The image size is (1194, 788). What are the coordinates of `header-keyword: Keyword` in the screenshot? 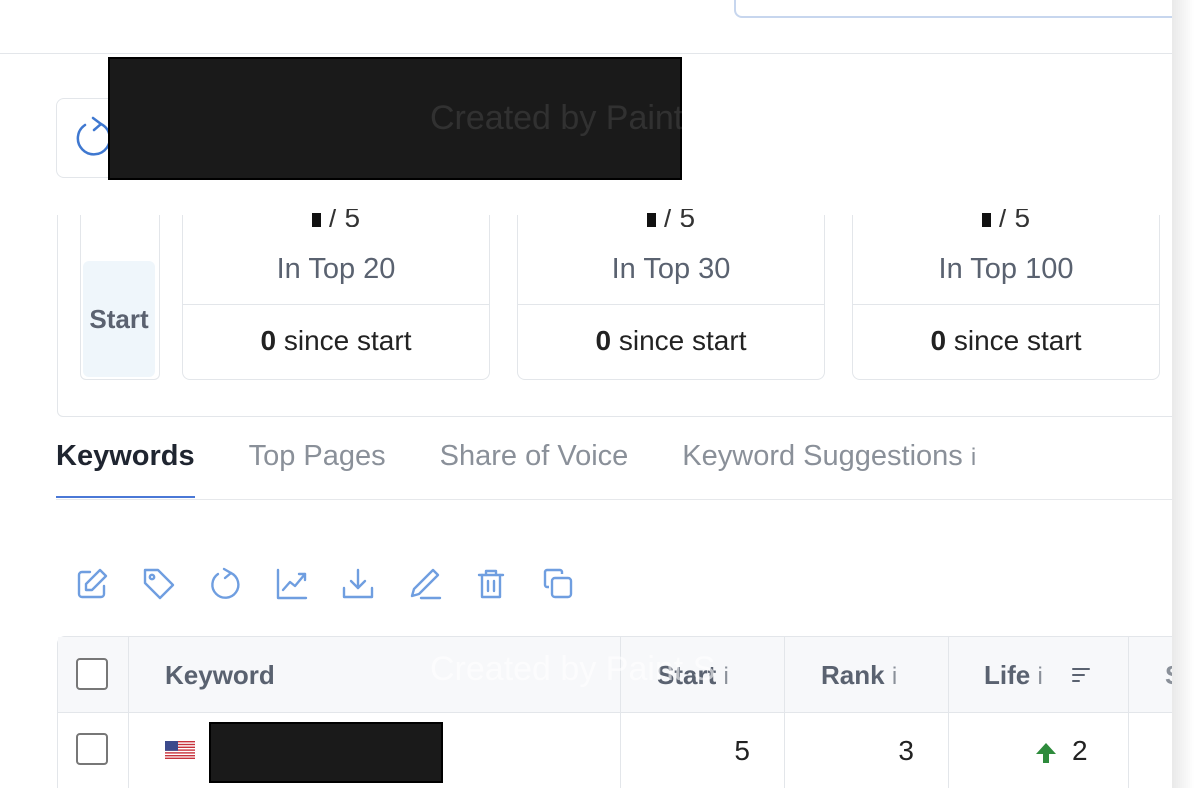 It's located at (220, 675).